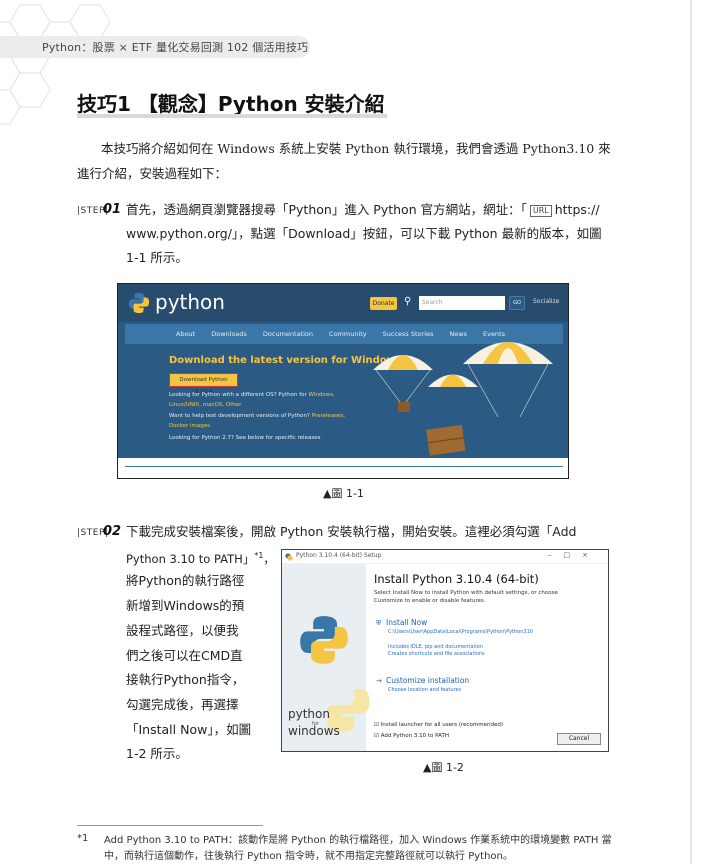 Image resolution: width=702 pixels, height=864 pixels. Describe the element at coordinates (185, 605) in the screenshot. I see `step2-text-line: 新增到Windows的預` at that location.